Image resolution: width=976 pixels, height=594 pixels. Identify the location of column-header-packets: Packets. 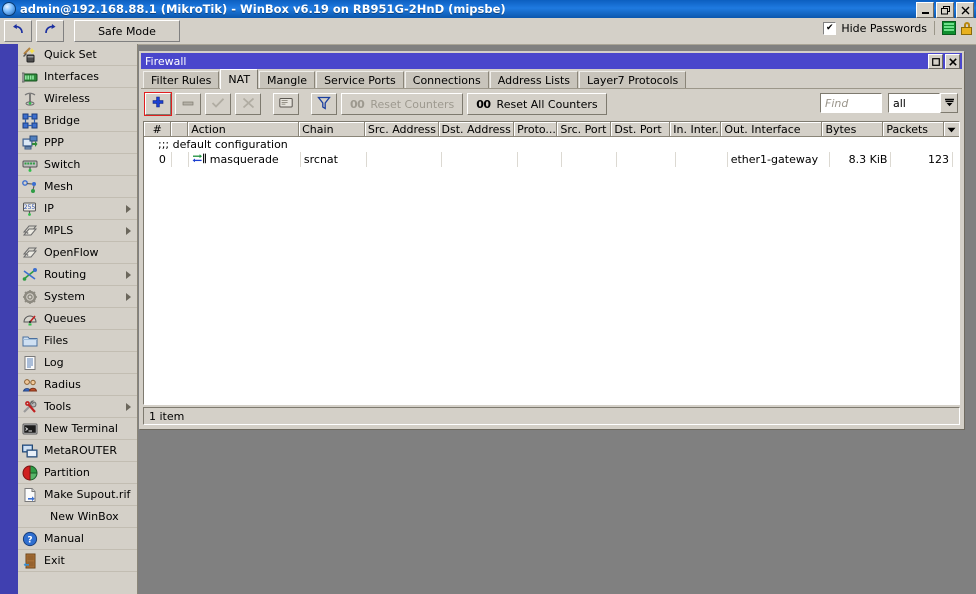
(914, 129).